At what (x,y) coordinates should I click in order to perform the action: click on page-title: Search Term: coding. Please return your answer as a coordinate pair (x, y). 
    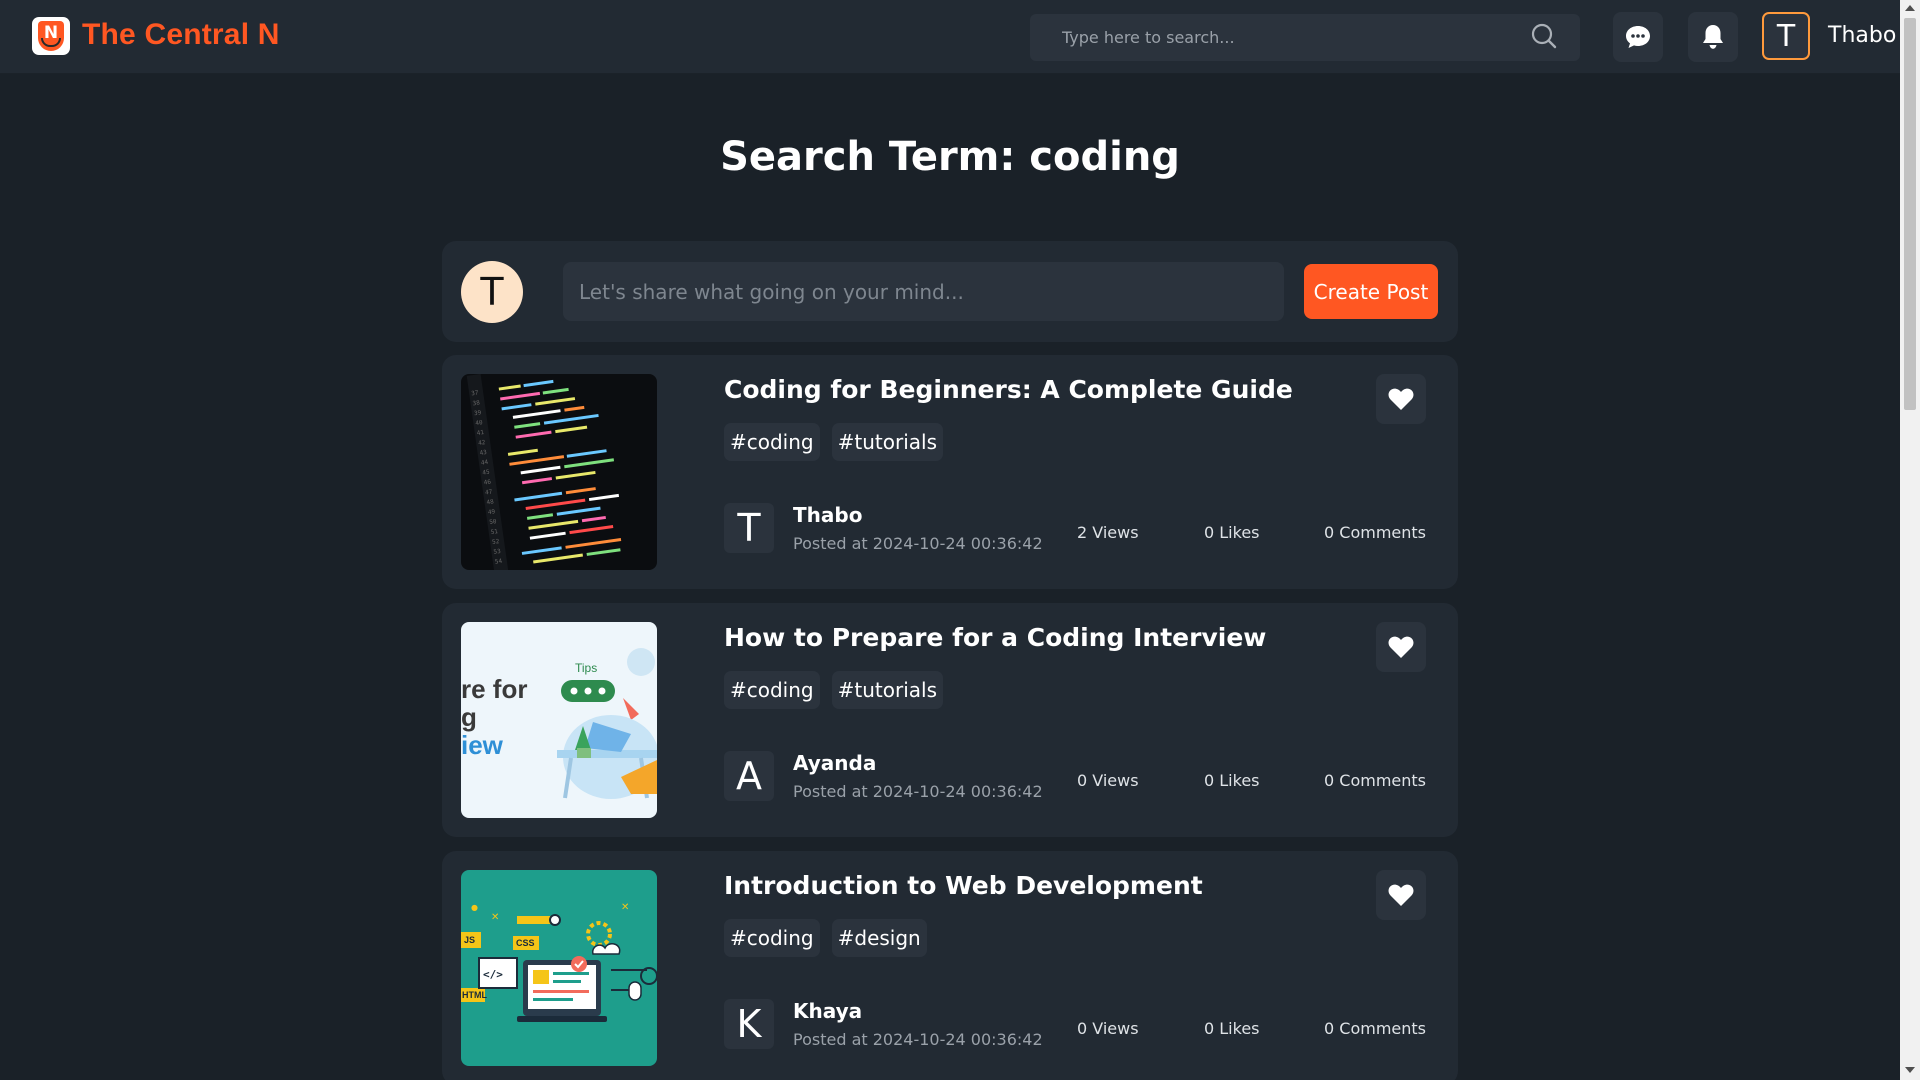
    Looking at the image, I should click on (950, 157).